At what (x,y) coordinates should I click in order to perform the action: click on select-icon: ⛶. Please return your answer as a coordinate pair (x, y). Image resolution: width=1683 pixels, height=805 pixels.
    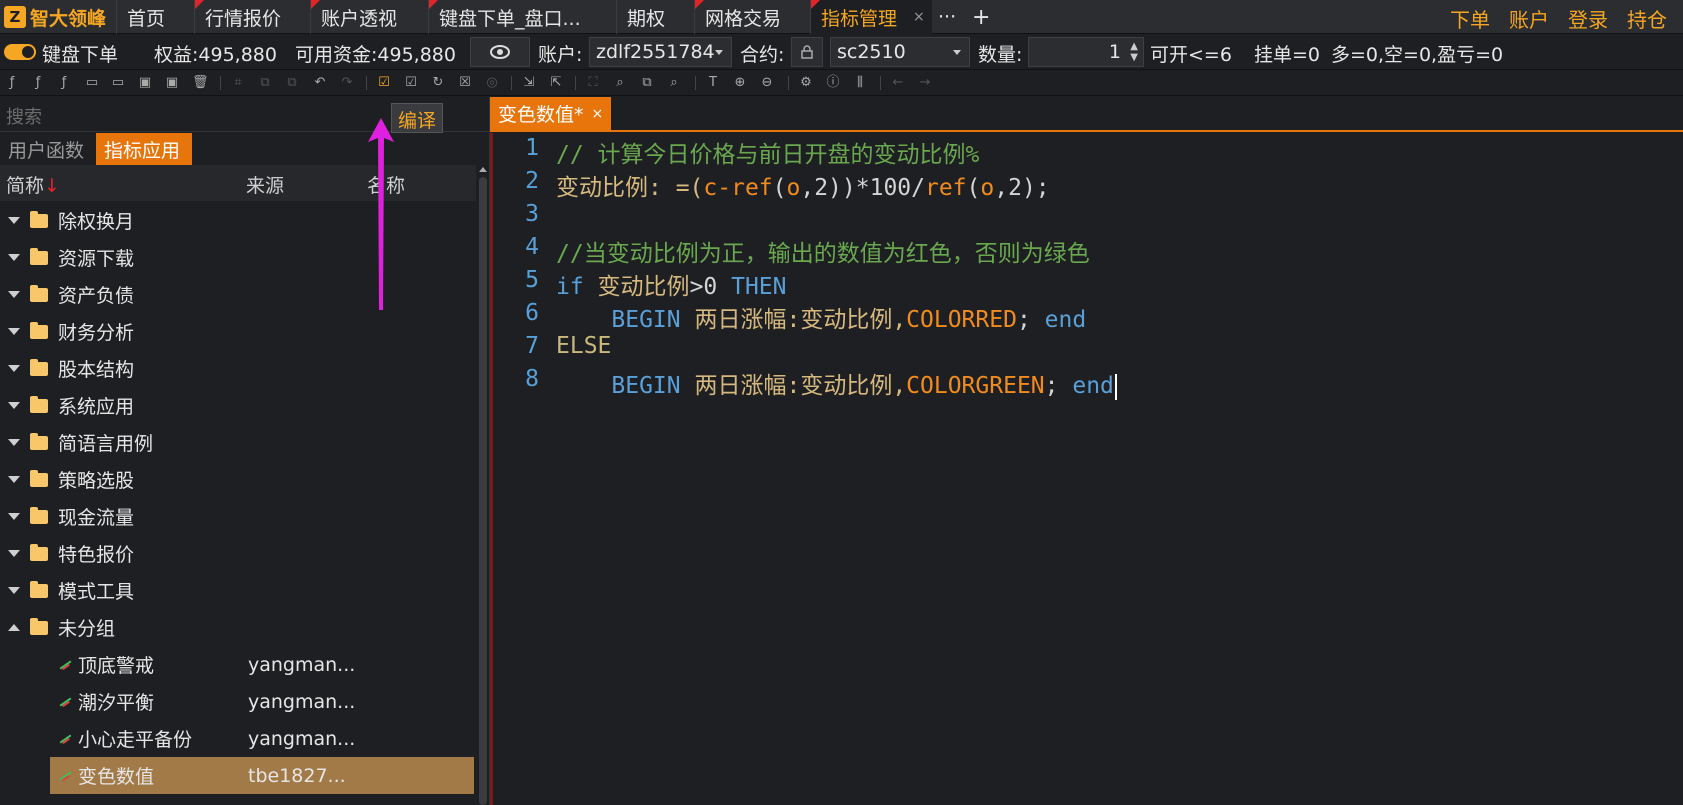
    Looking at the image, I should click on (593, 83).